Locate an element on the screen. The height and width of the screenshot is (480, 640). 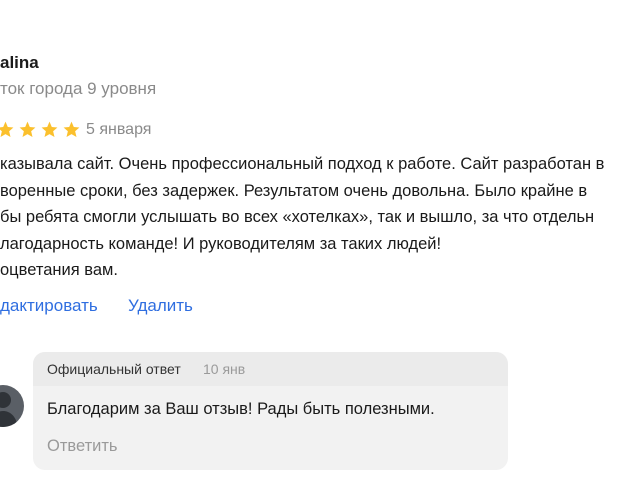
avatar-silhouette-icon is located at coordinates (9, 409).